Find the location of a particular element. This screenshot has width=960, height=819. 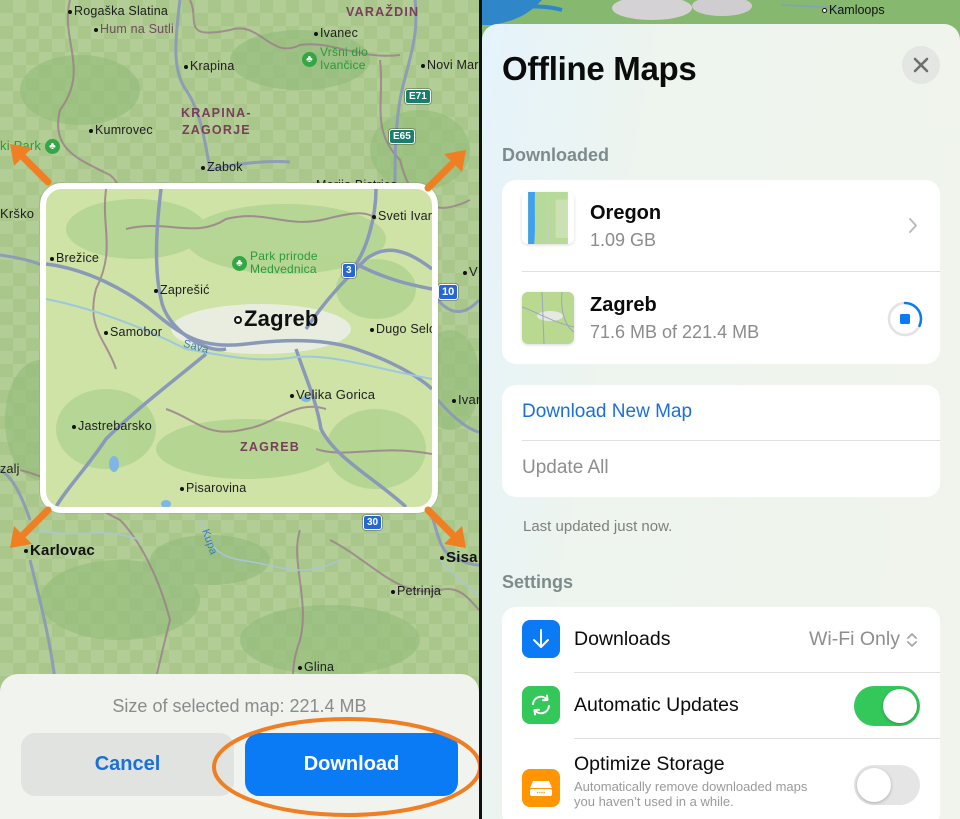

close-button is located at coordinates (921, 65).